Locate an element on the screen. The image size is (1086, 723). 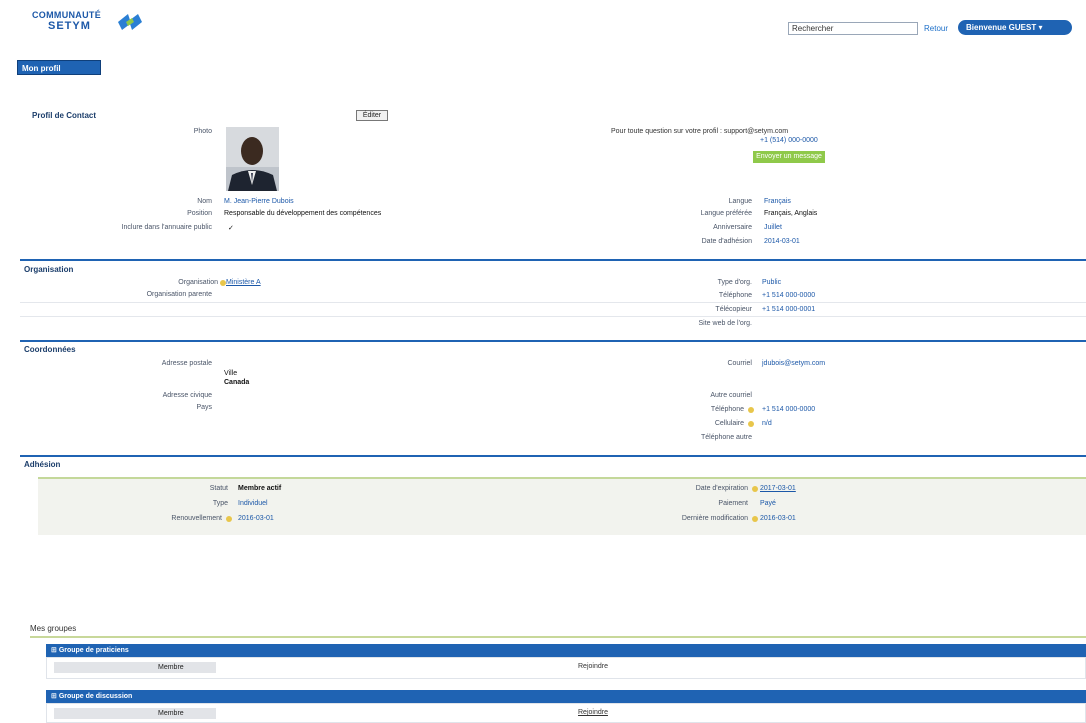
field-label: Courriel is located at coordinates (739, 363).